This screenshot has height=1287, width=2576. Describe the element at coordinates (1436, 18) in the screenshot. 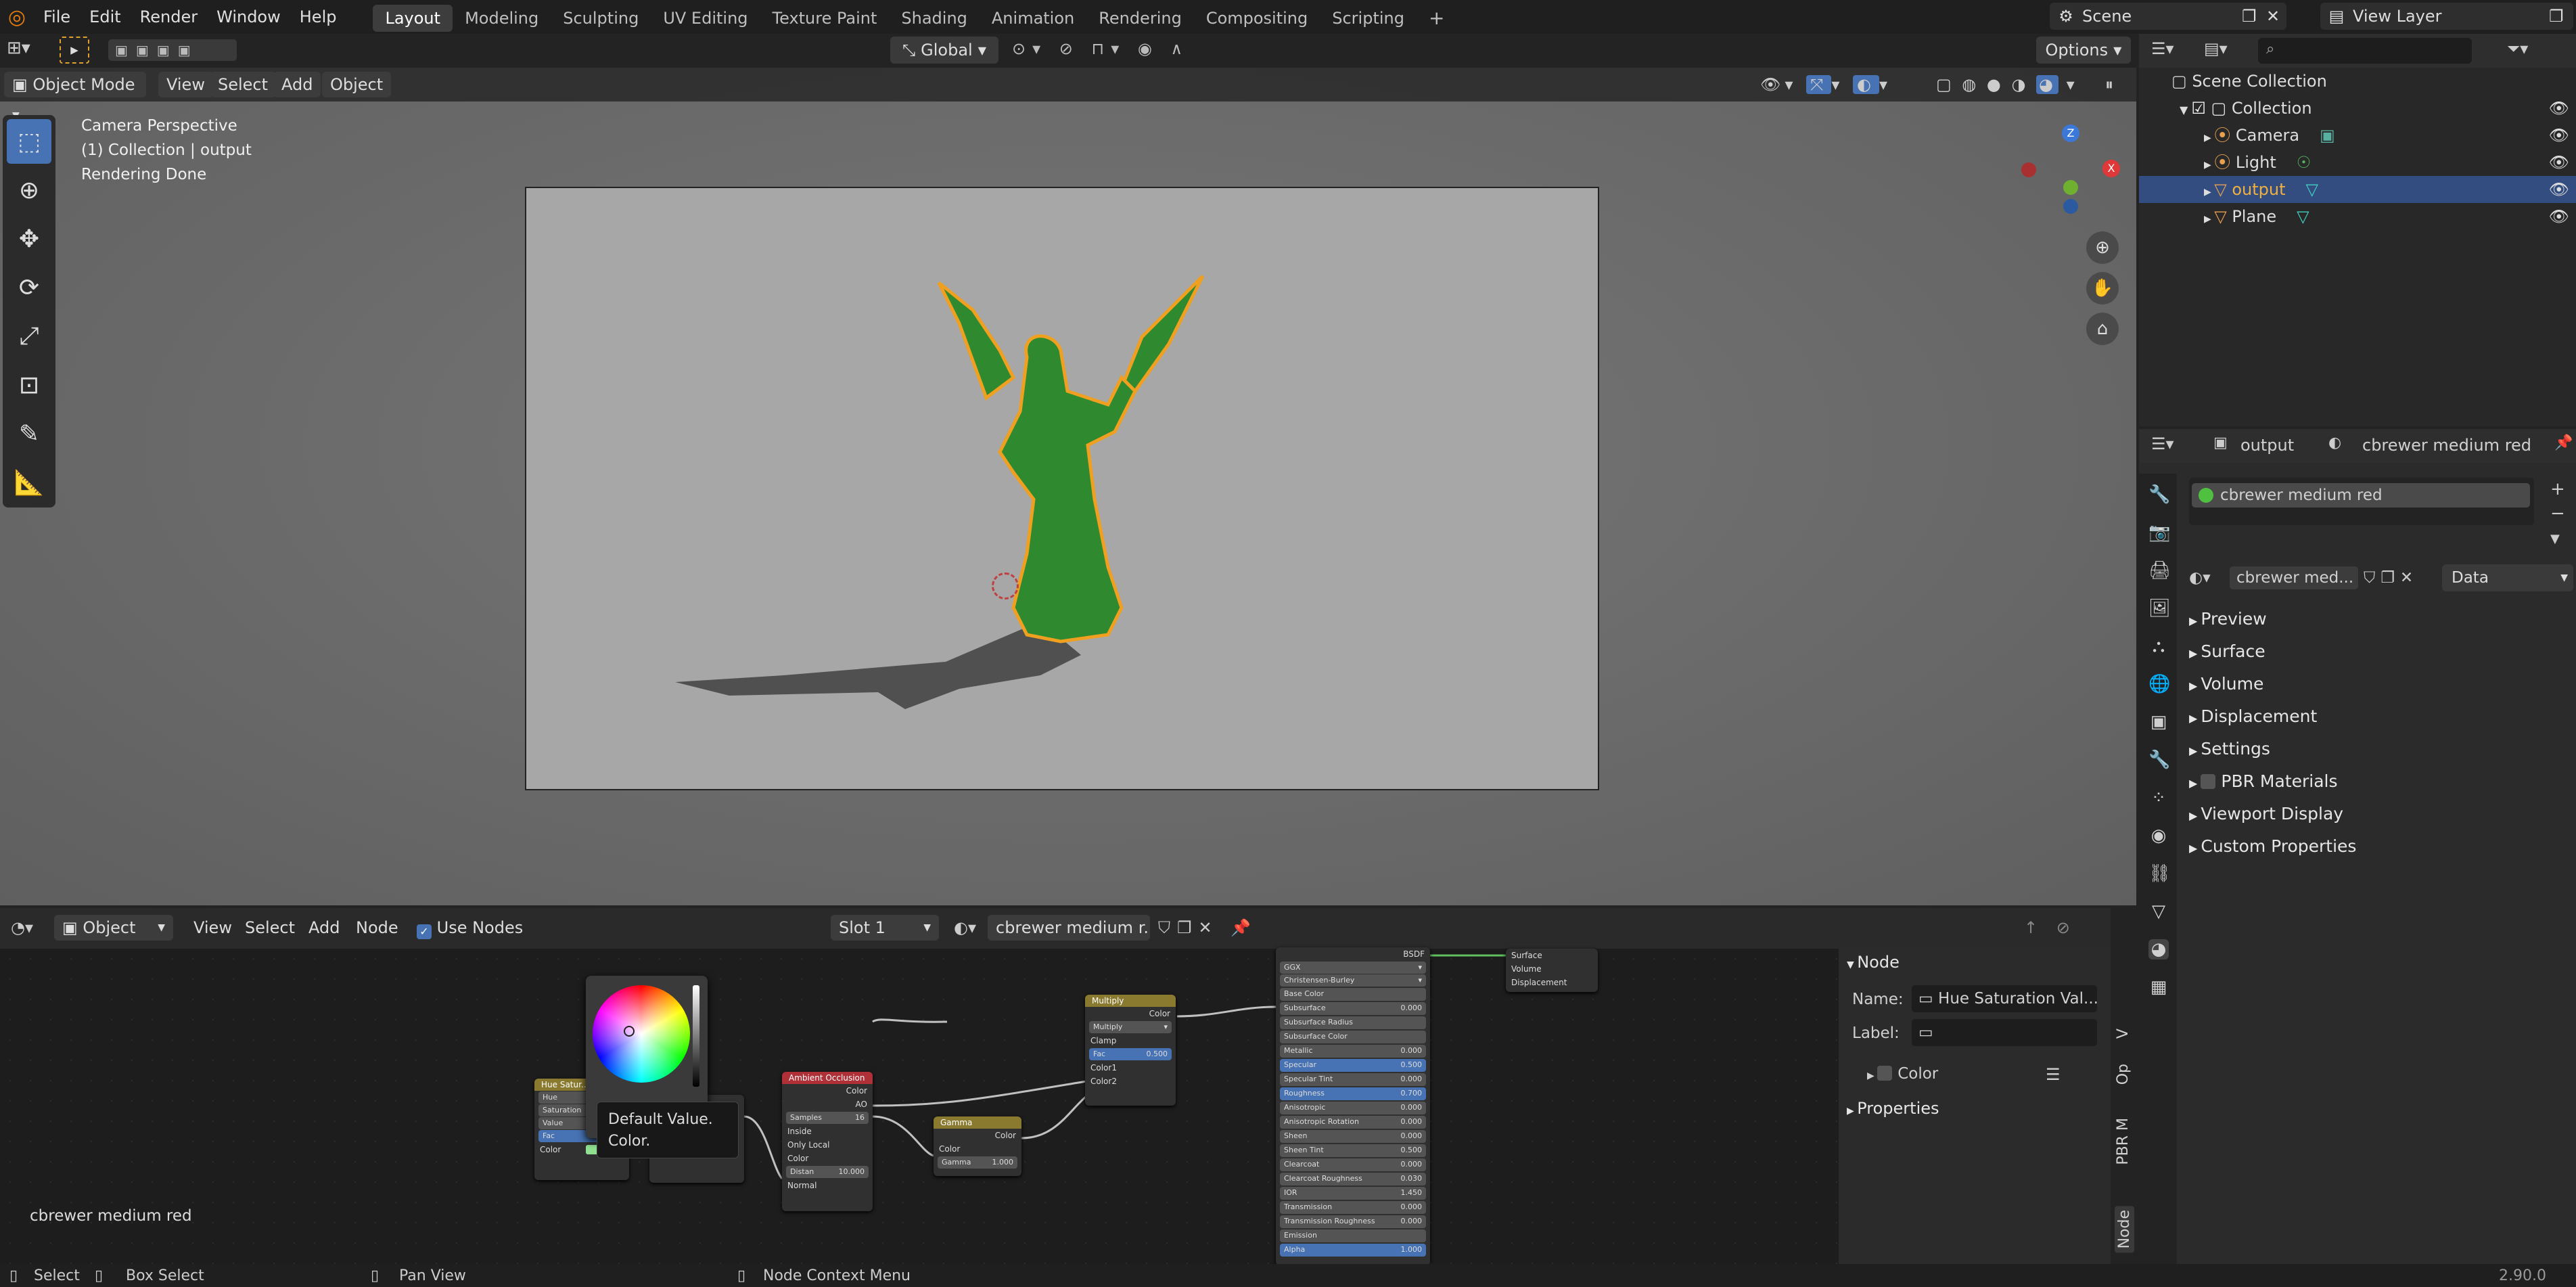

I see `add-workspace-icon: +` at that location.